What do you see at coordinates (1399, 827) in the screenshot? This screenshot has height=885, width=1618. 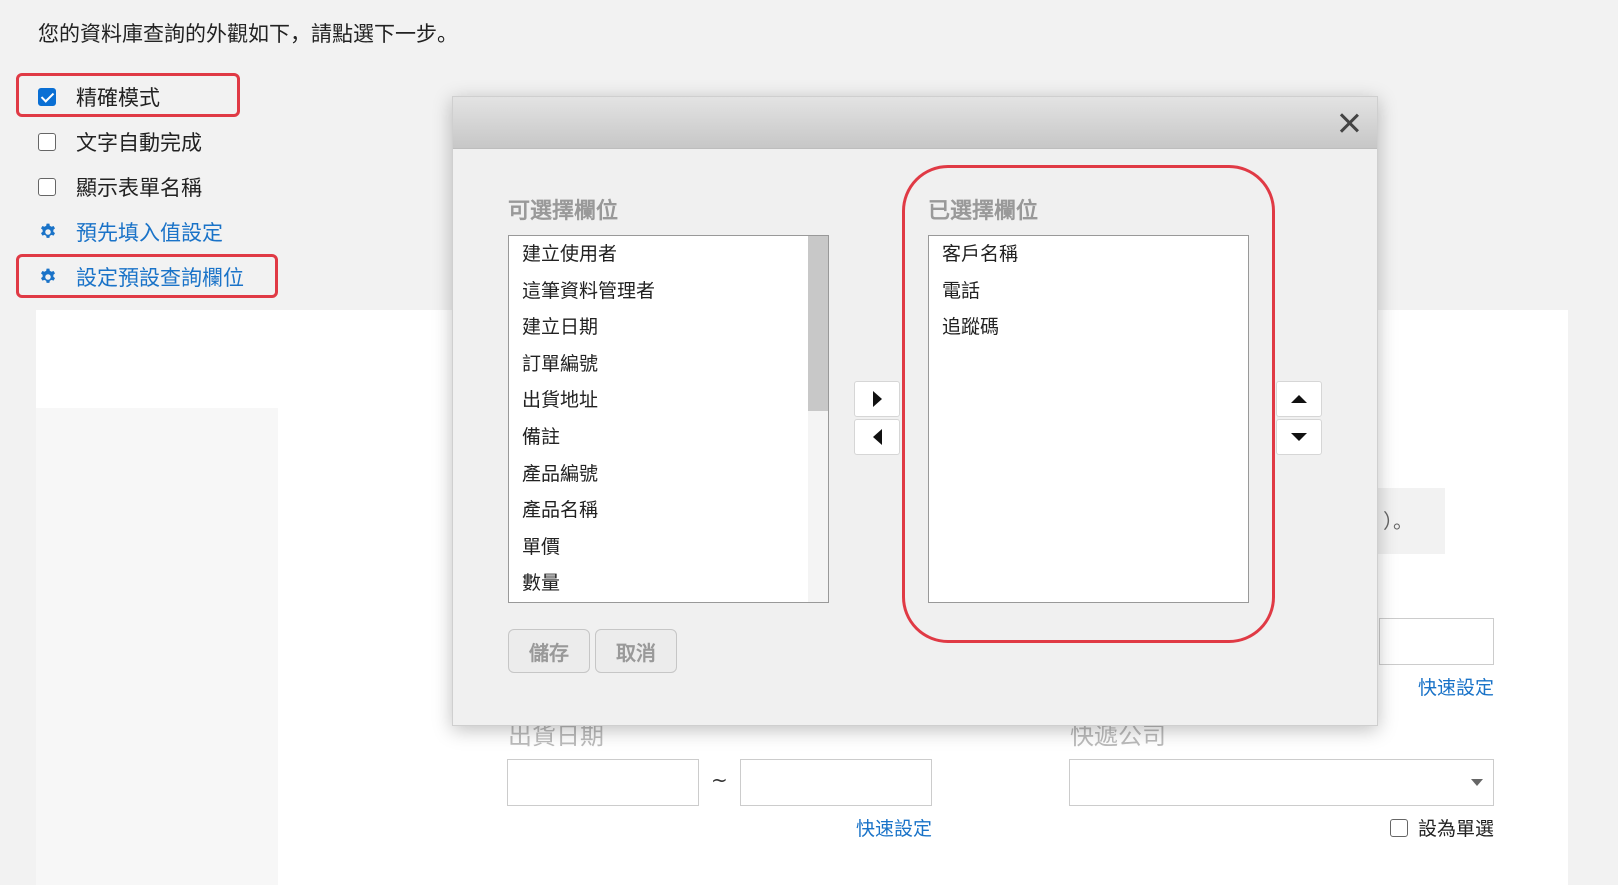 I see `single-select-checkbox` at bounding box center [1399, 827].